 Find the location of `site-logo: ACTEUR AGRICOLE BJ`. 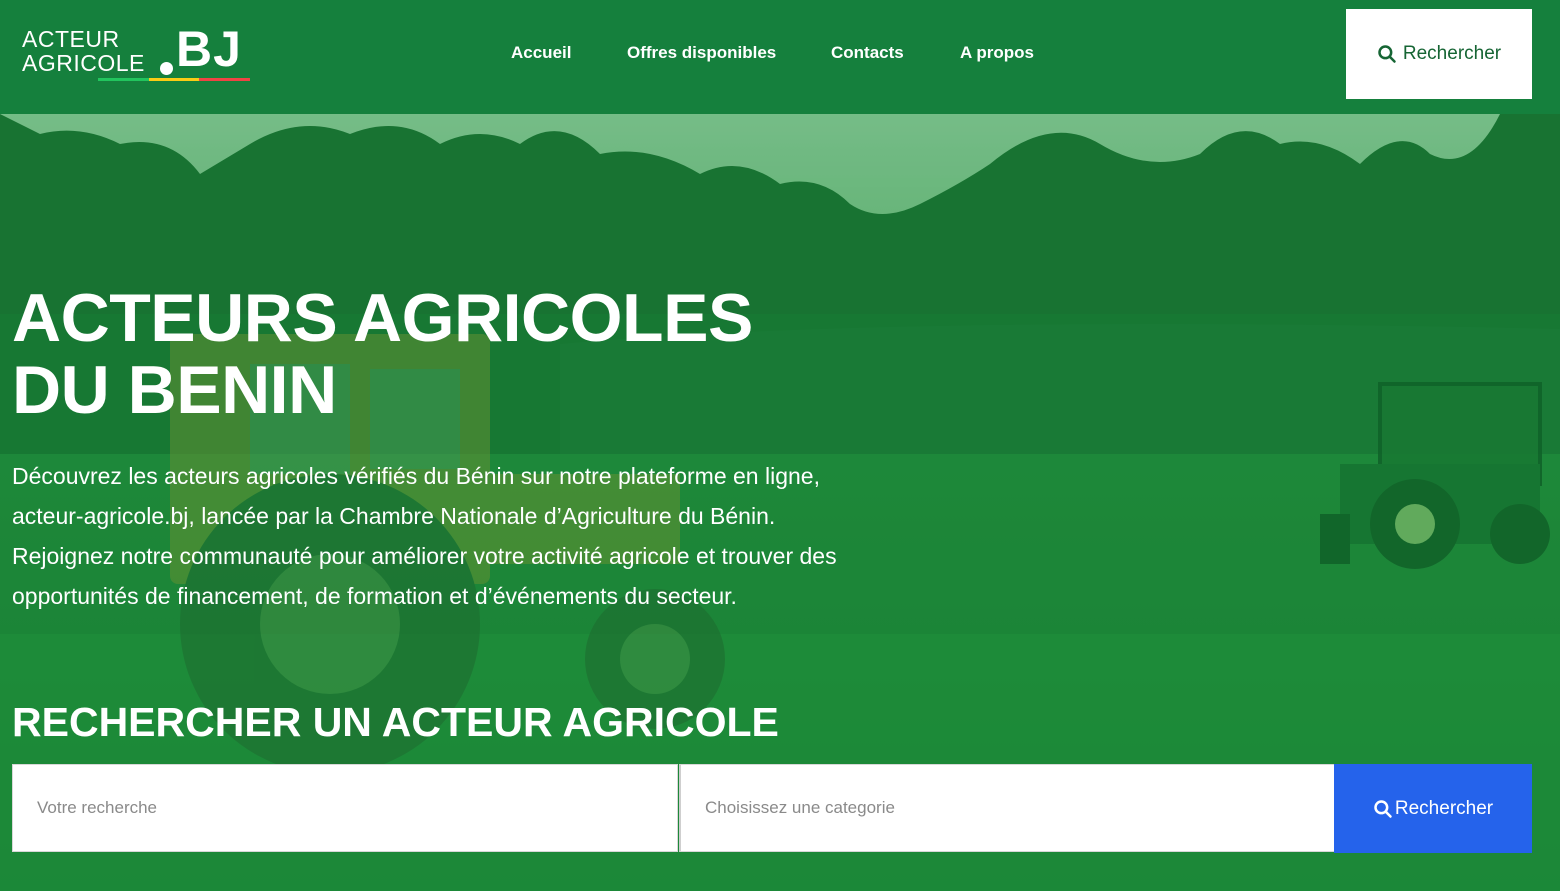

site-logo: ACTEUR AGRICOLE BJ is located at coordinates (136, 53).